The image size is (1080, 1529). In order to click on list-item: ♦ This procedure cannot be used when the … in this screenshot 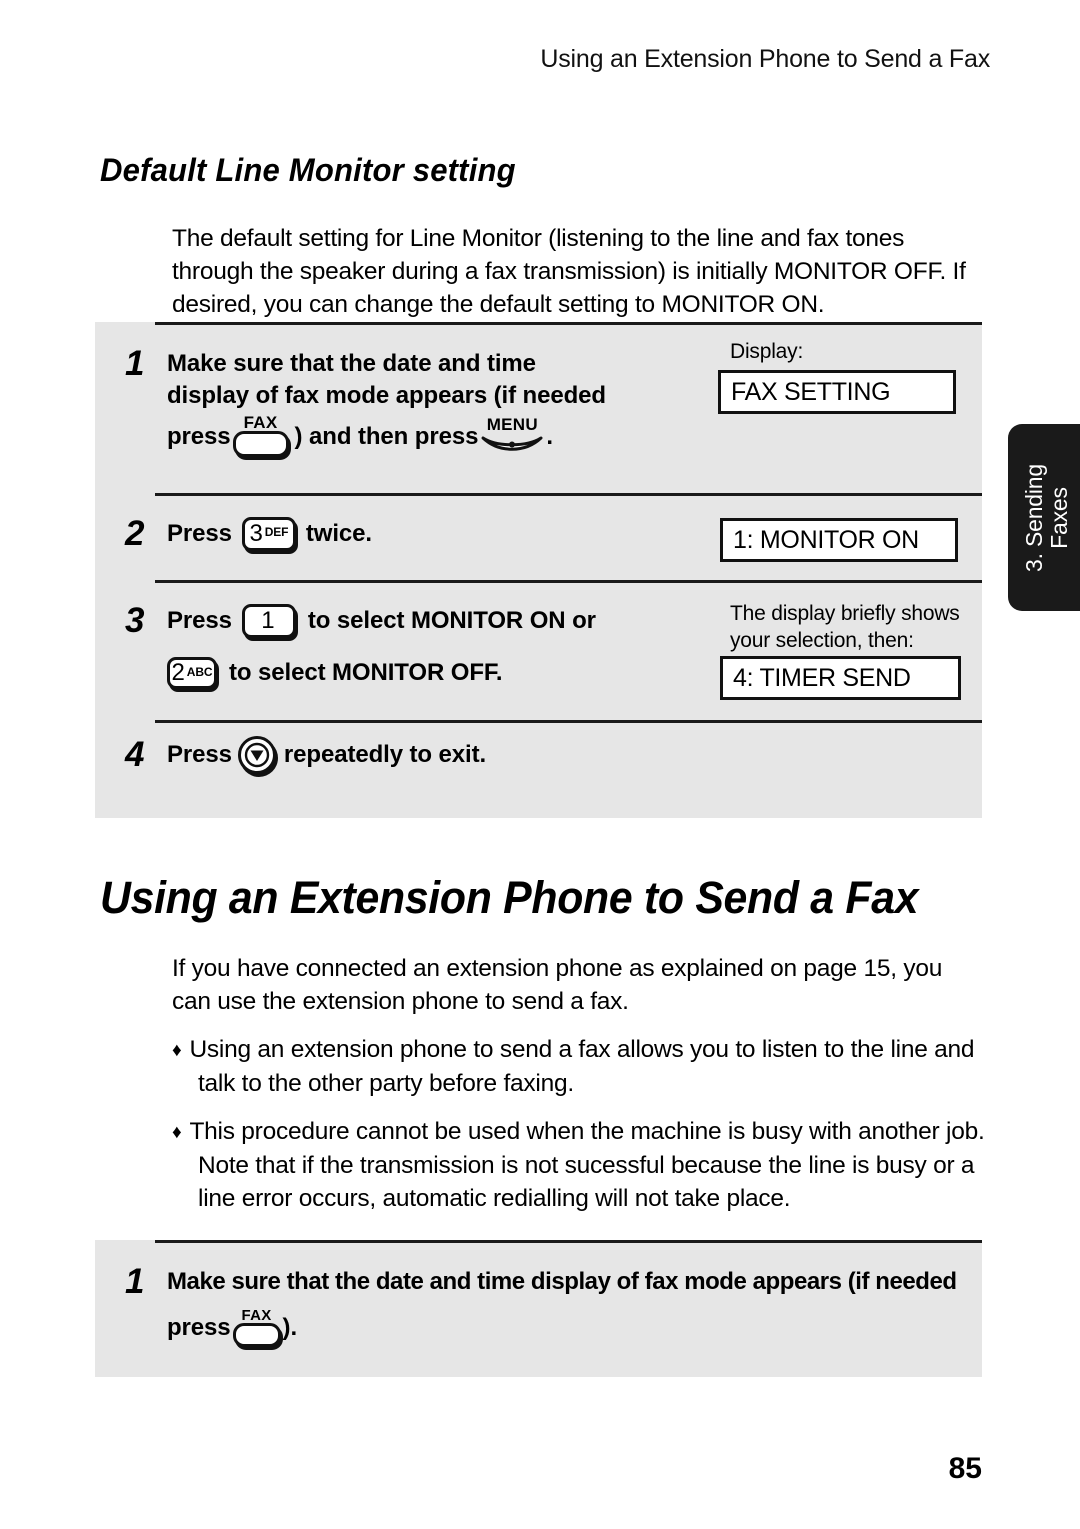, I will do `click(587, 1165)`.